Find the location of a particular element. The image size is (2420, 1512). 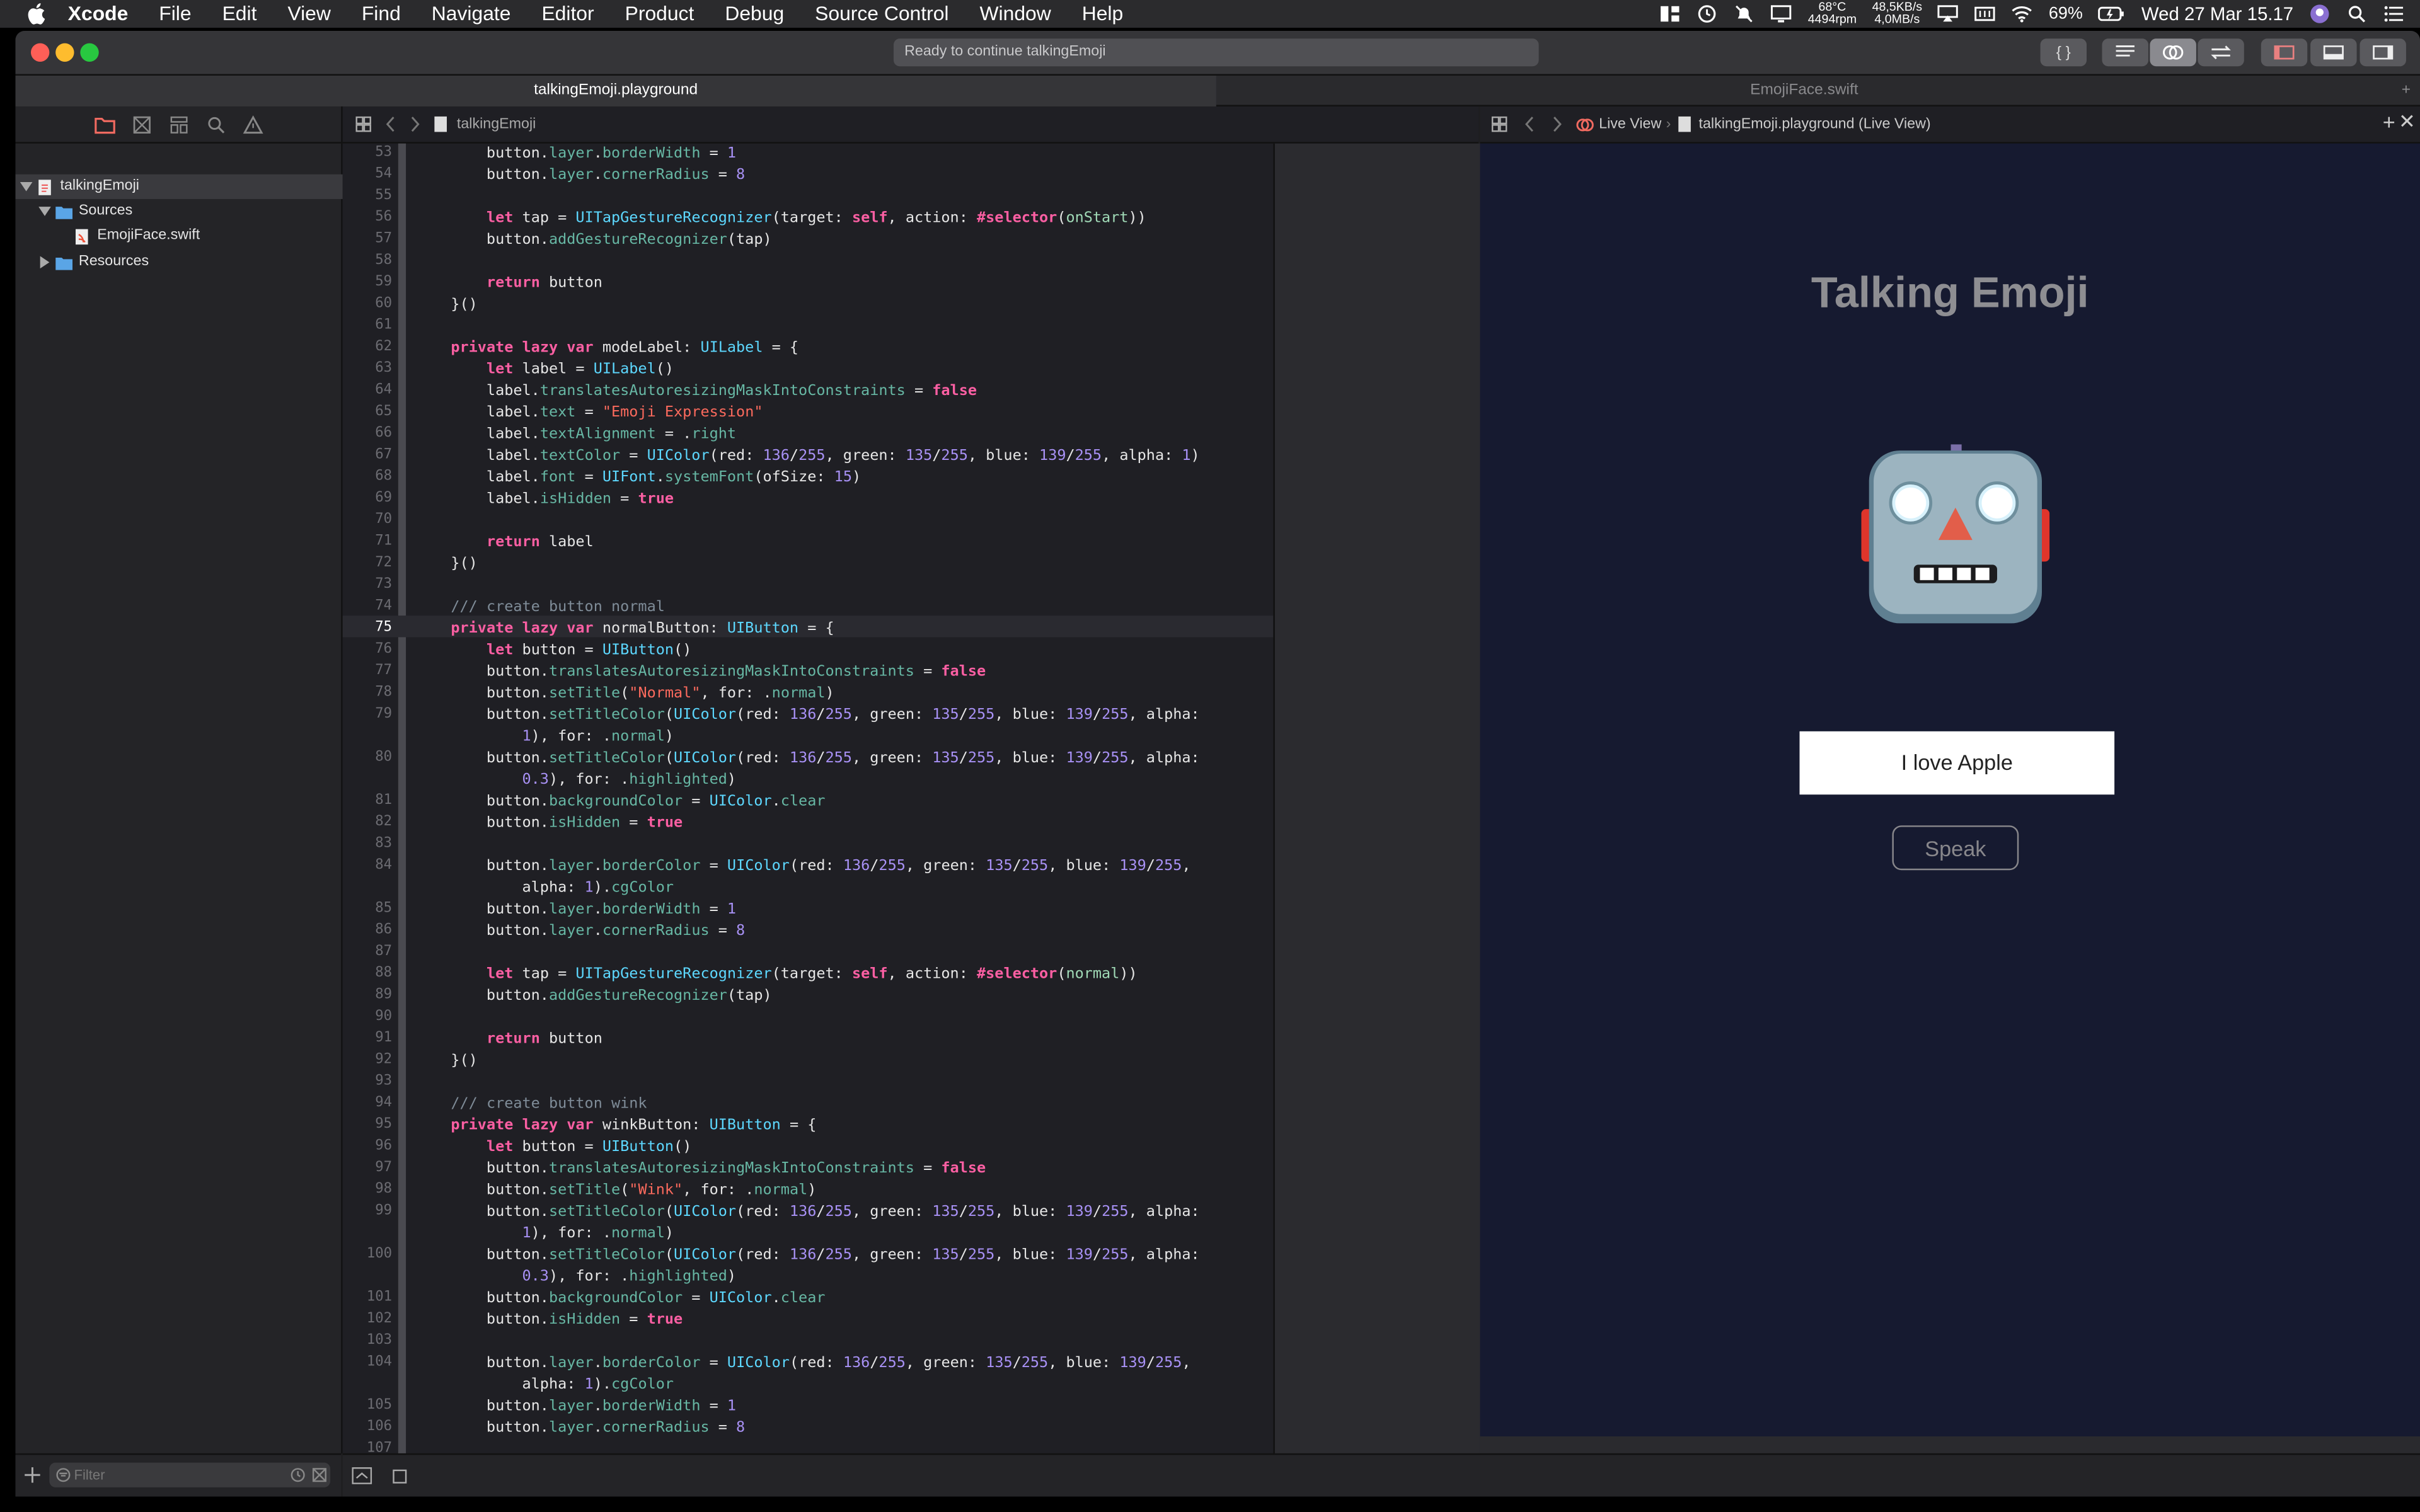

wifi-icon is located at coordinates (2022, 13).